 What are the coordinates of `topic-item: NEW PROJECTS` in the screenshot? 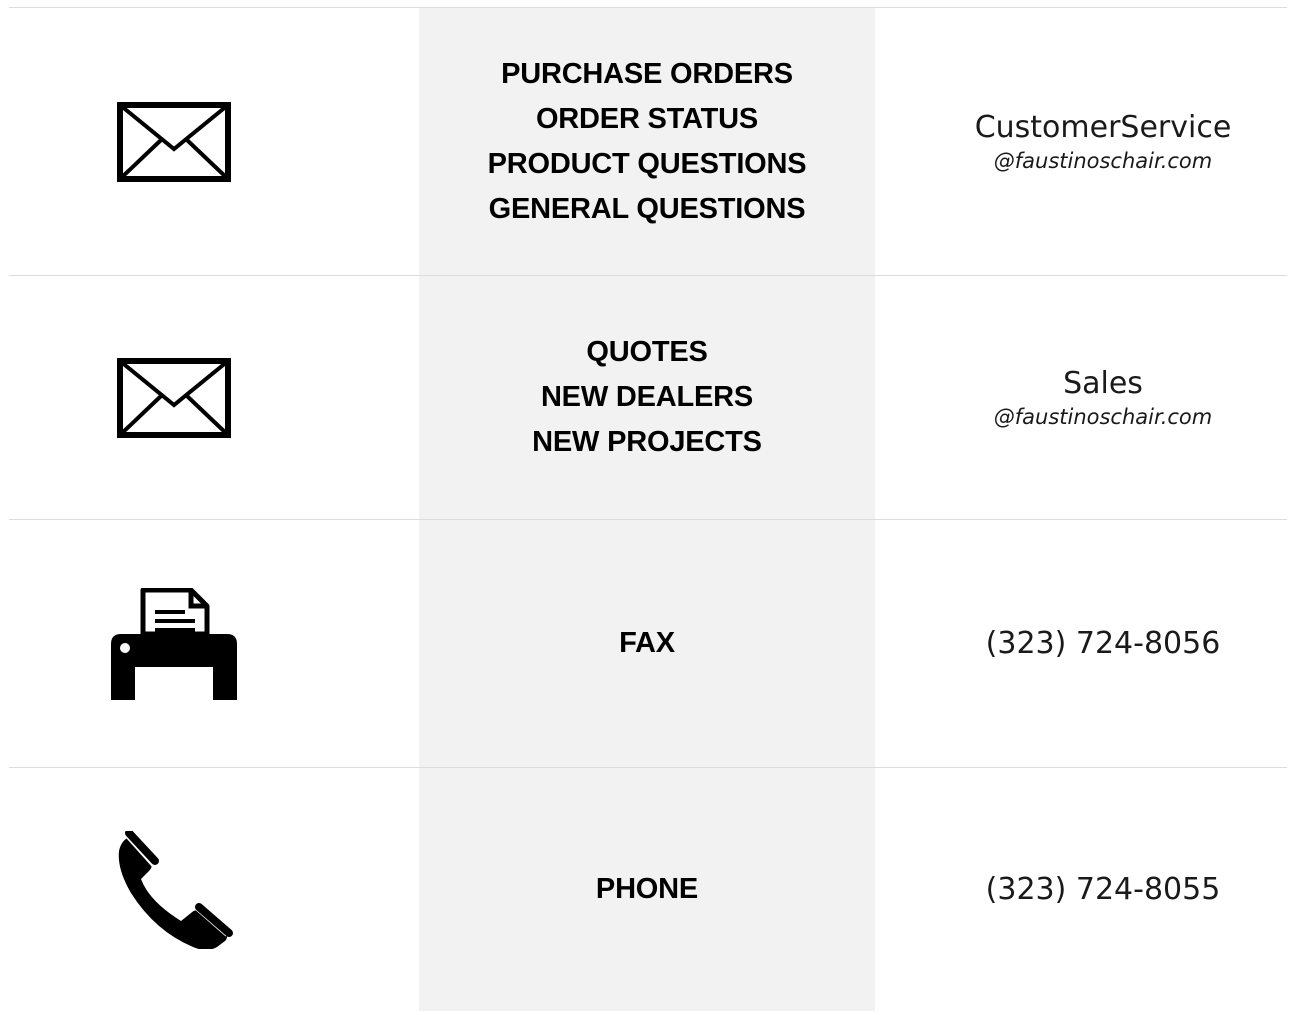 It's located at (647, 442).